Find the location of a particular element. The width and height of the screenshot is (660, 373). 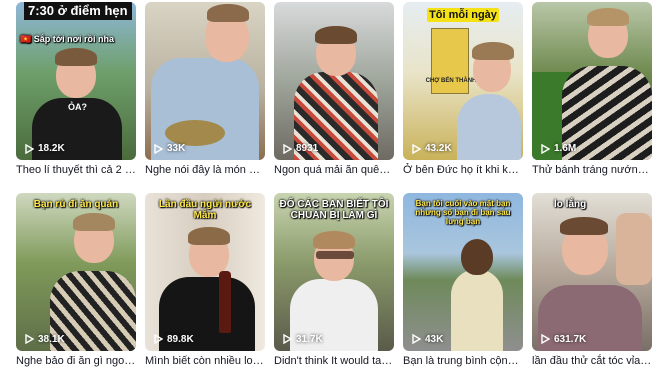

view-count: 89.8K is located at coordinates (173, 339).